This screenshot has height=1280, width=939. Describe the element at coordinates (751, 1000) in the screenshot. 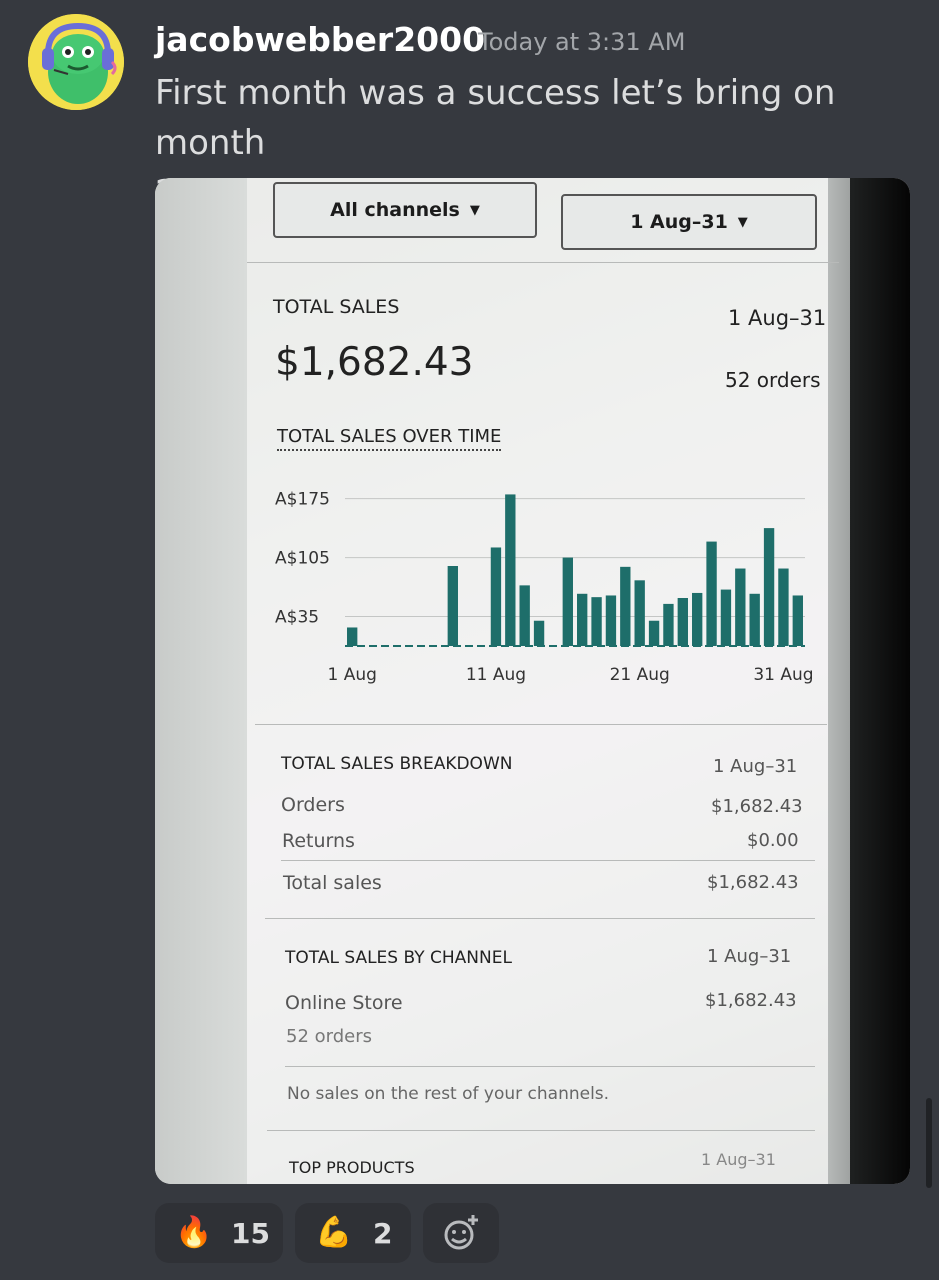

I see `channel-value: $1,682.43` at that location.